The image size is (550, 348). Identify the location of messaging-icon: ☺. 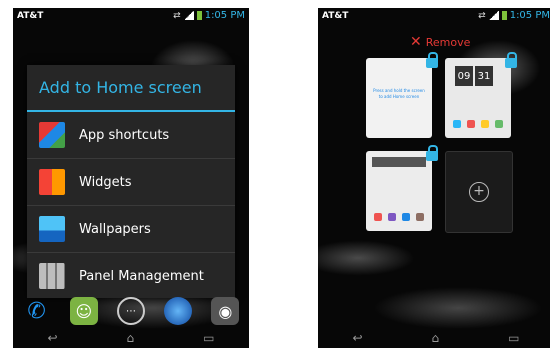
(83, 311).